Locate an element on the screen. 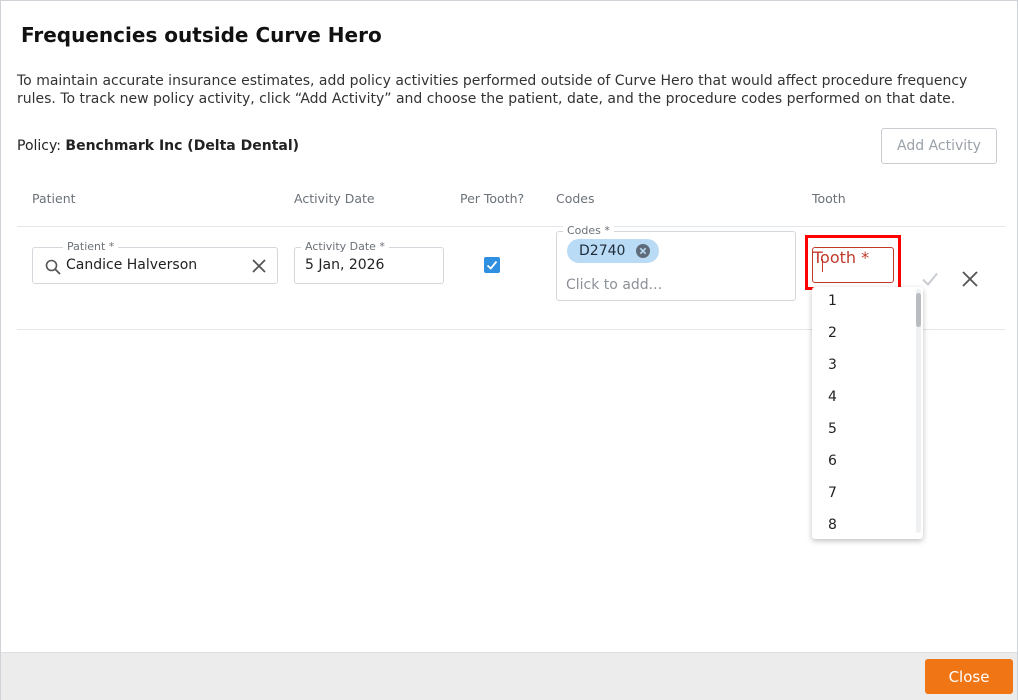  dropdown-scrollbar-thumb is located at coordinates (918, 310).